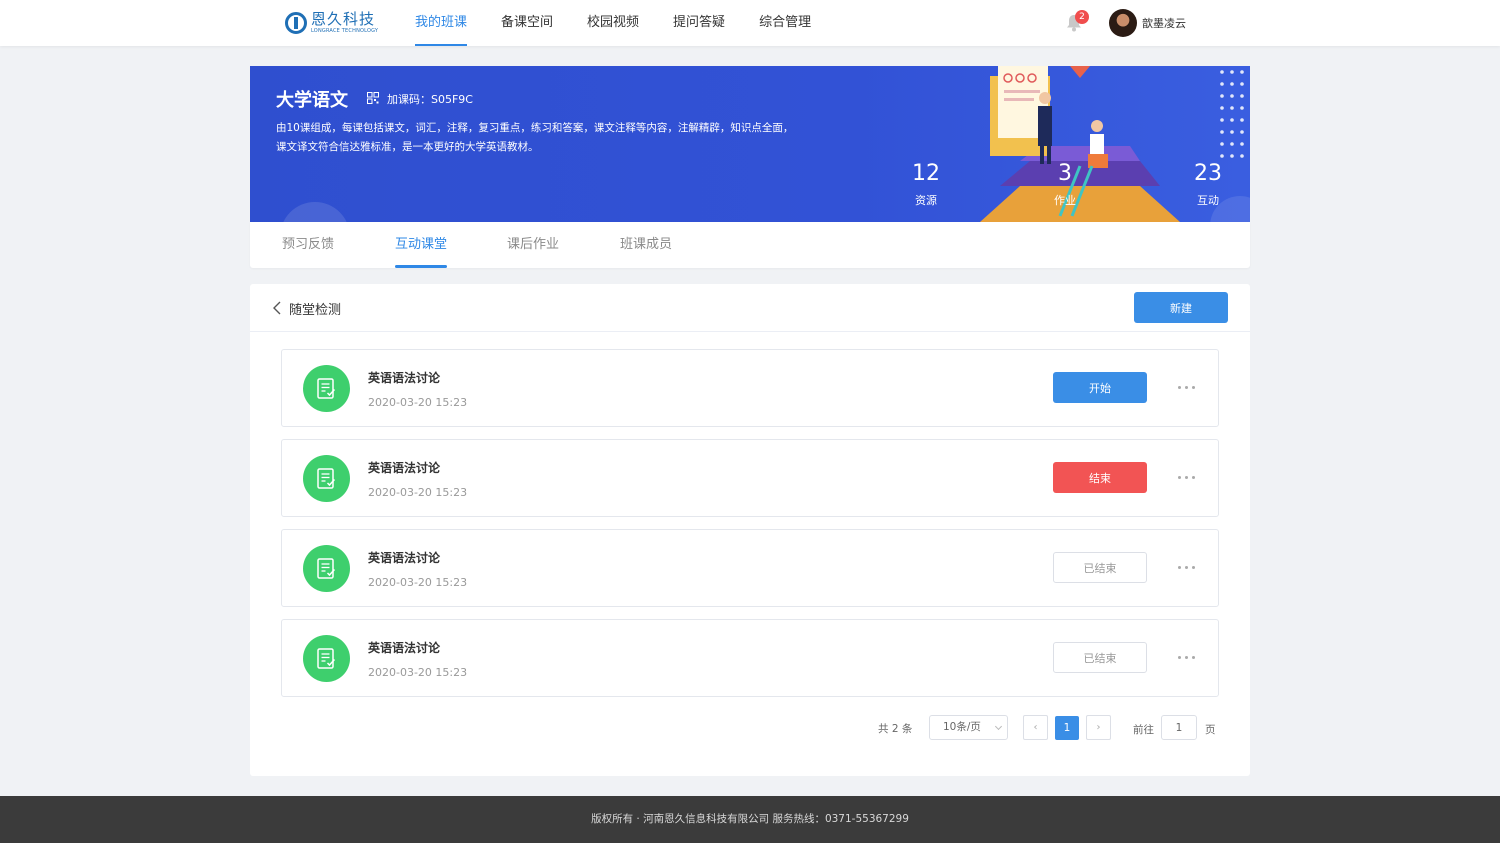 Image resolution: width=1500 pixels, height=843 pixels. I want to click on main-nav: 我的班课 备课空间 校园视频 提问答疑 综合管理, so click(615, 23).